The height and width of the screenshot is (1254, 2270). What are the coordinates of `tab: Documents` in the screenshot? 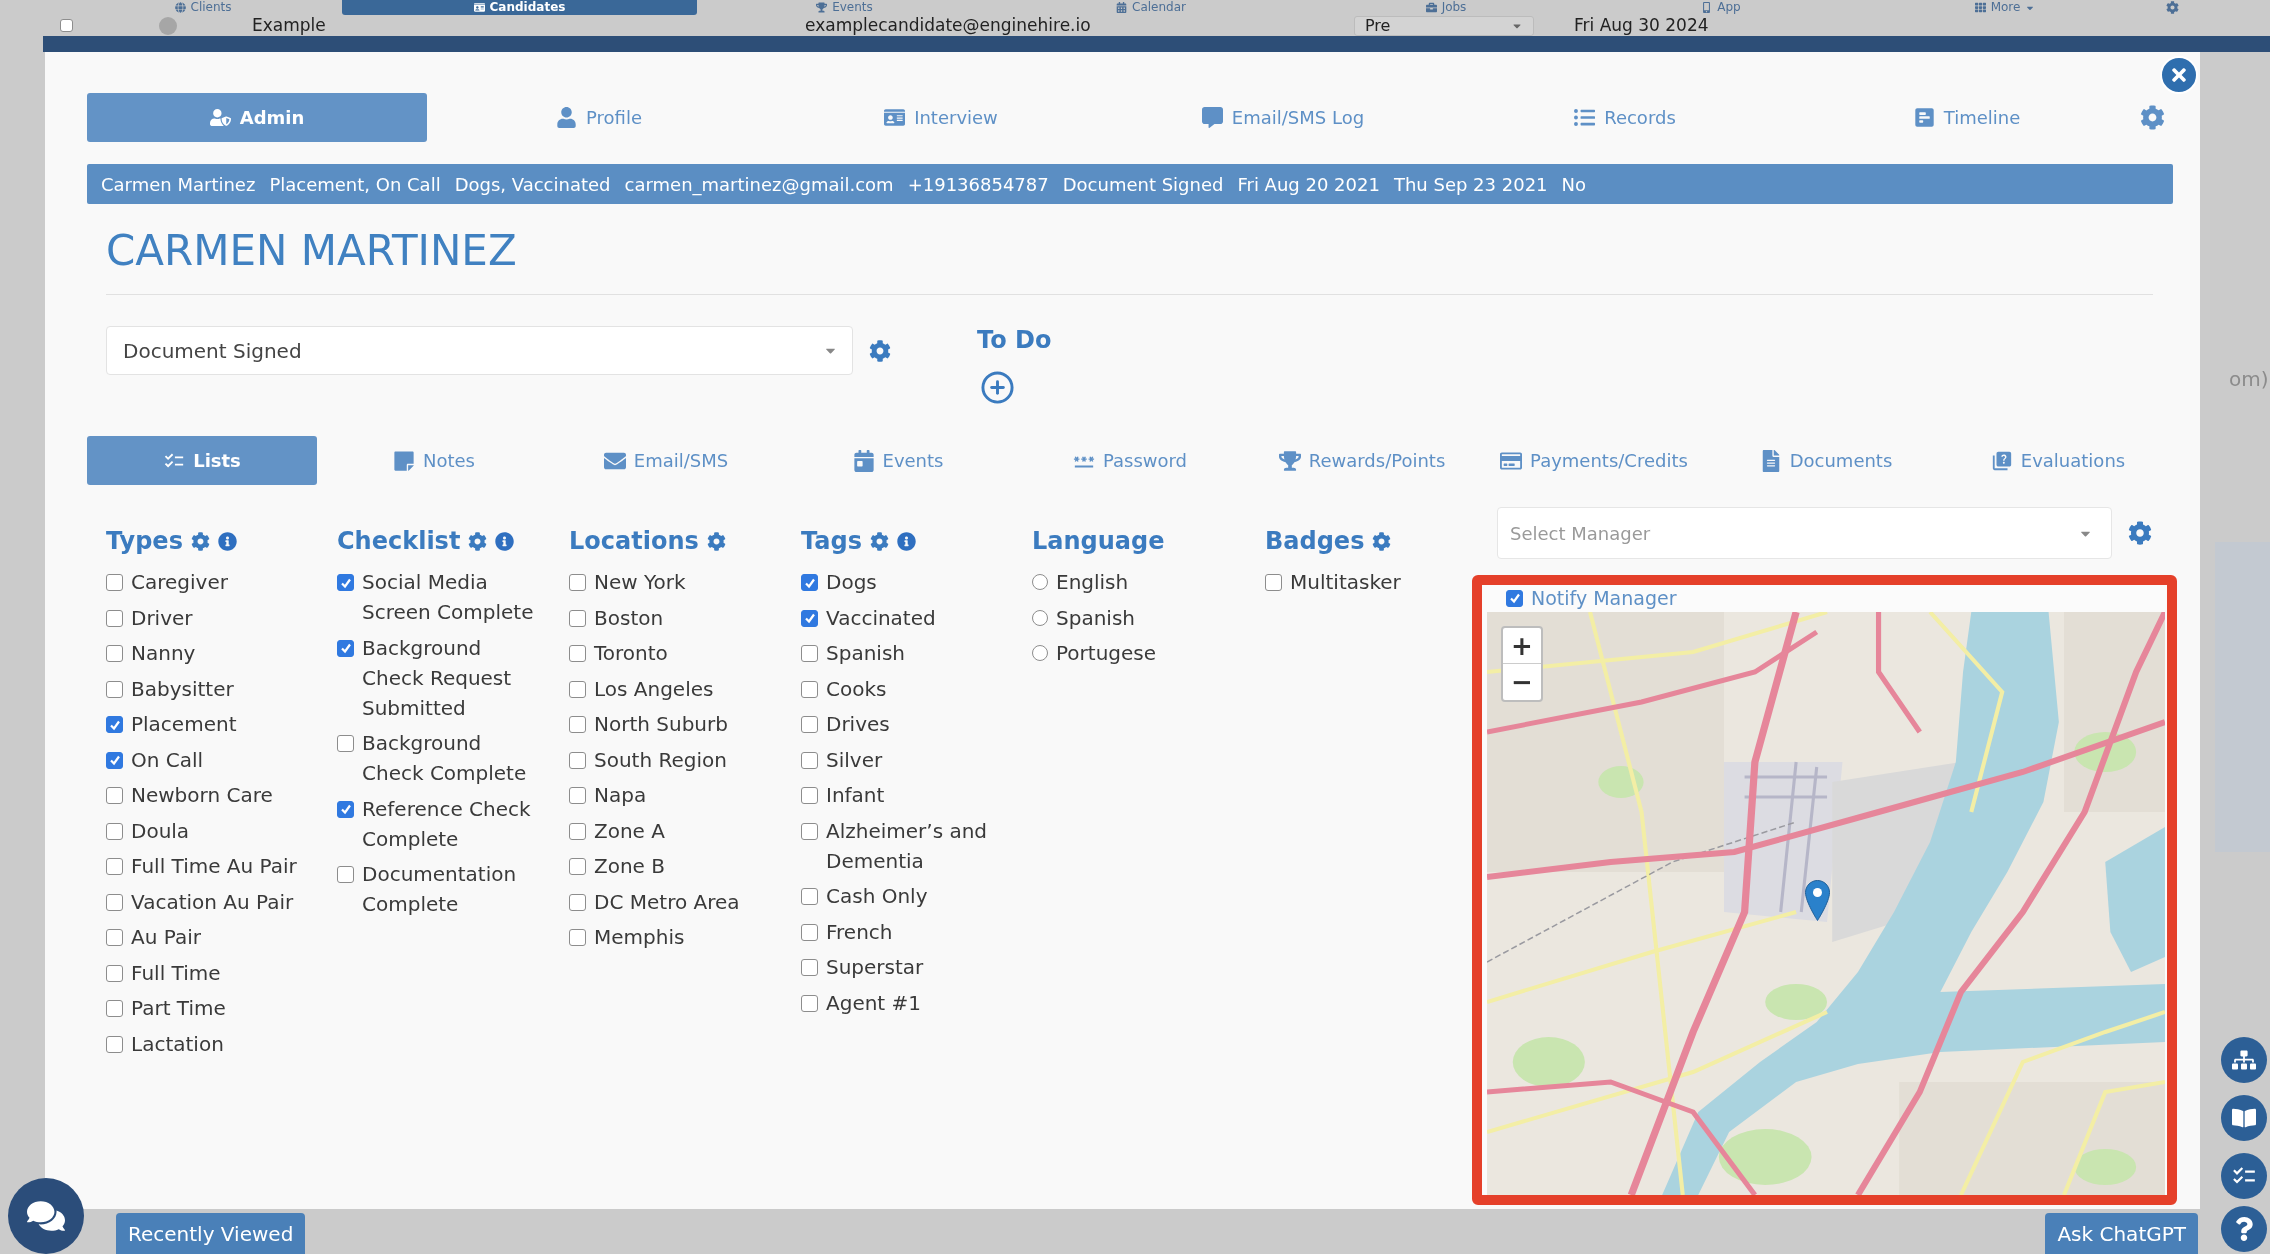 It's located at (1826, 460).